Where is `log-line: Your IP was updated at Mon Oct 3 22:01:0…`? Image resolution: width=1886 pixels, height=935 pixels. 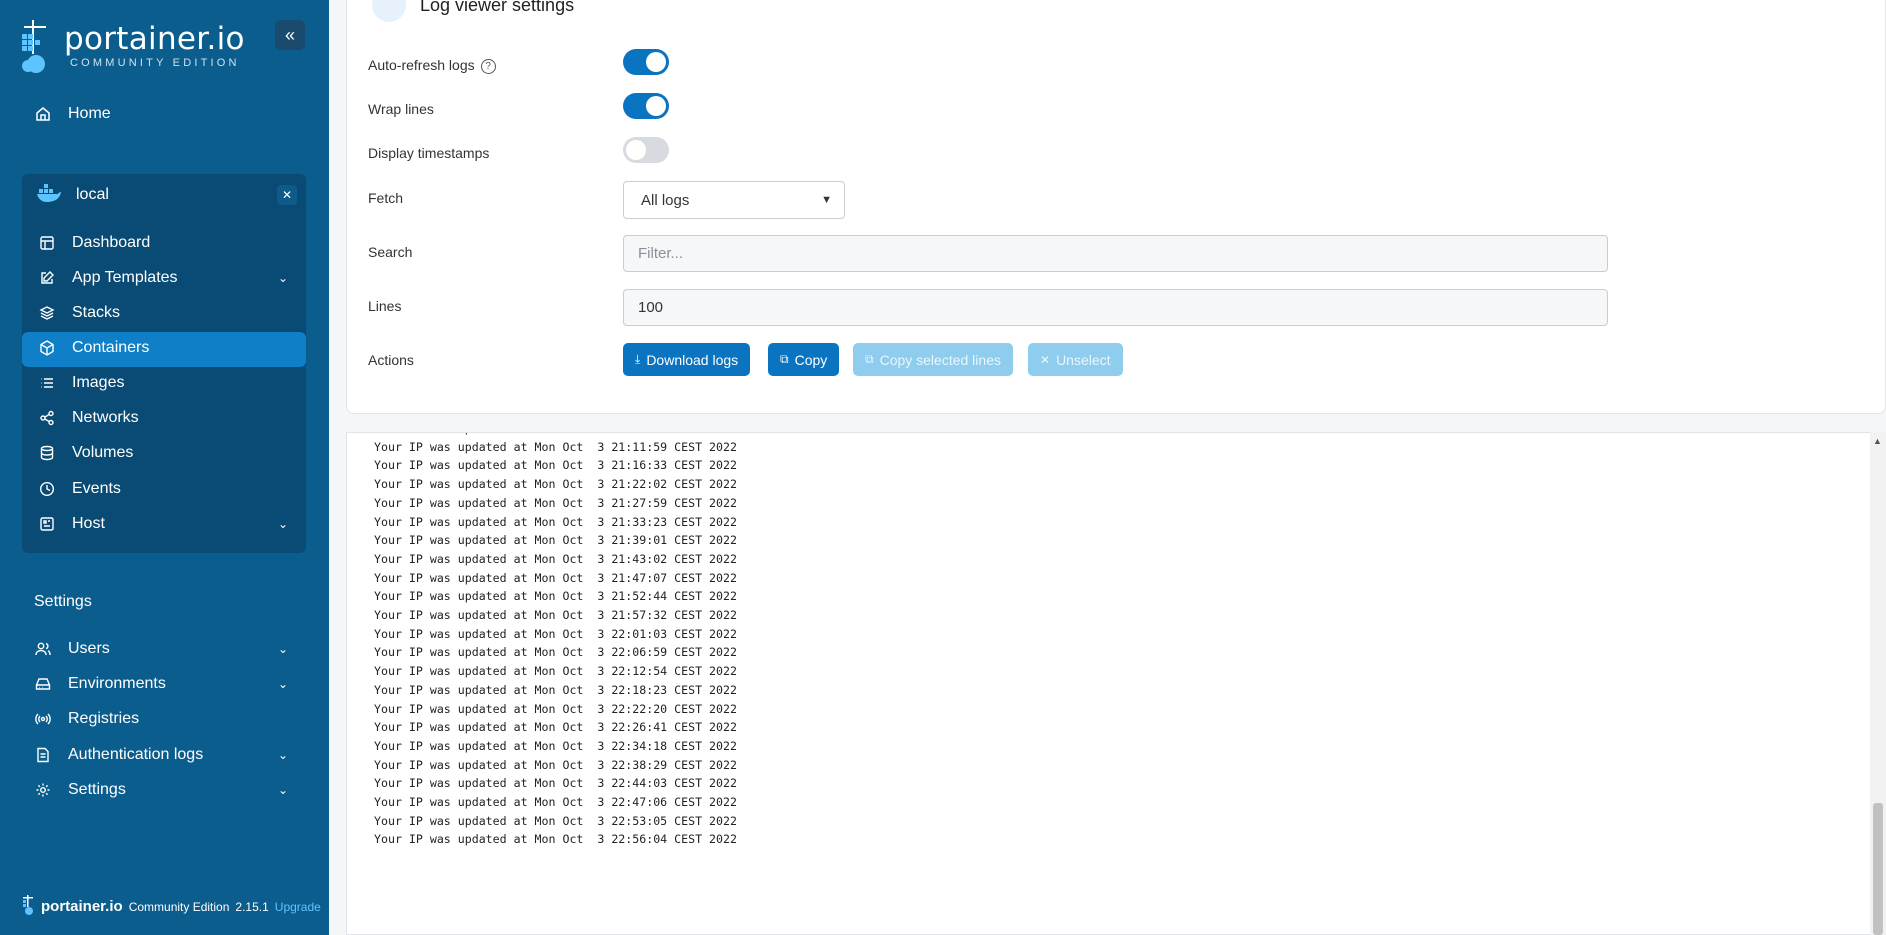 log-line: Your IP was updated at Mon Oct 3 22:01:0… is located at coordinates (555, 634).